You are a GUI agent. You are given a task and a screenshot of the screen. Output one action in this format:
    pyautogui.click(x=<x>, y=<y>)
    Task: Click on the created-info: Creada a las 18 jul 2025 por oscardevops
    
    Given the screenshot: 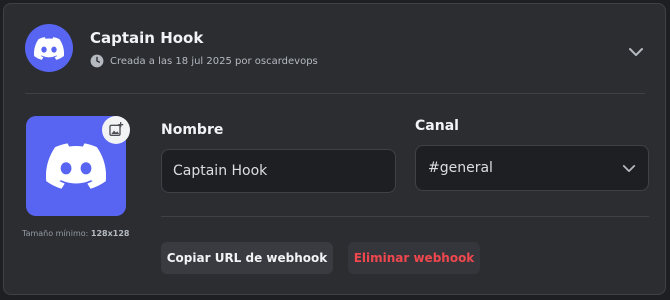 What is the action you would take?
    pyautogui.click(x=204, y=61)
    